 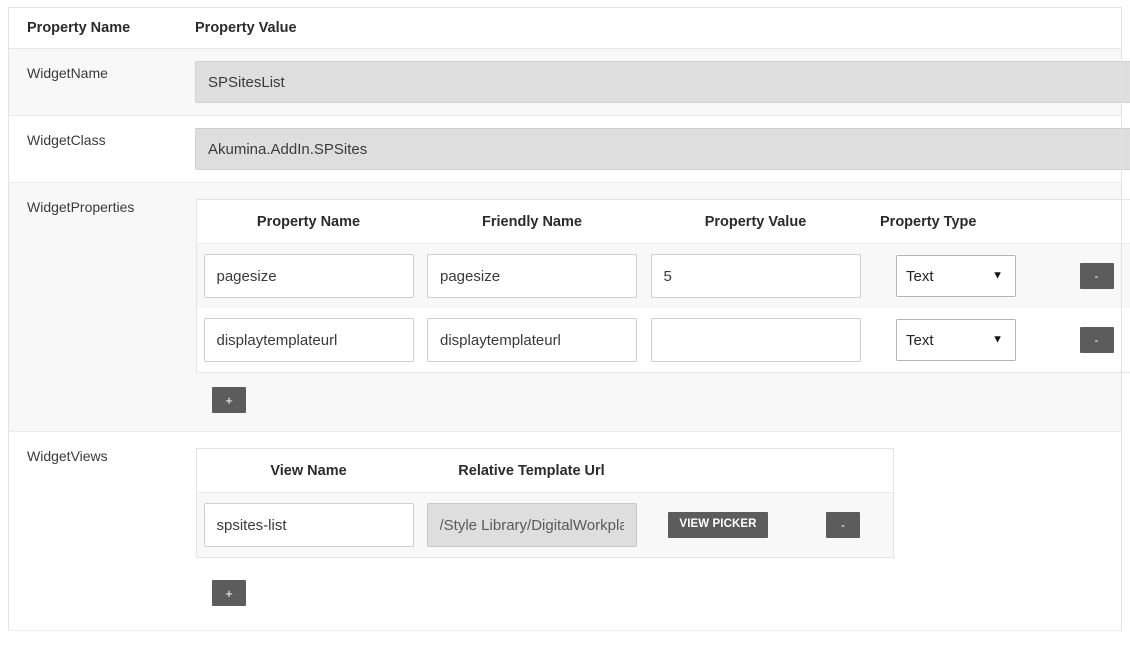 I want to click on label-widget-name: WidgetName, so click(x=100, y=82).